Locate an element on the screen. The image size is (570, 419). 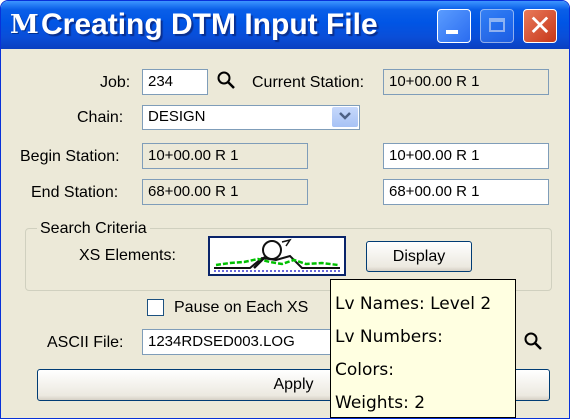
maximize-icon is located at coordinates (497, 25).